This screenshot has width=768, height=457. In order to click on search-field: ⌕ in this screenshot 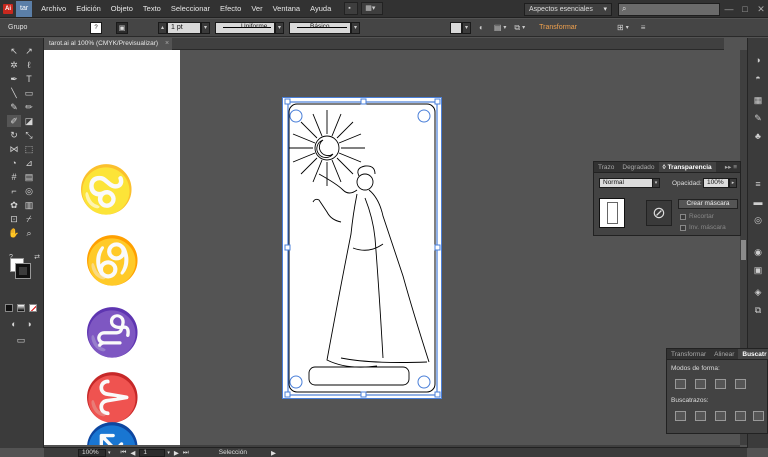, I will do `click(669, 9)`.